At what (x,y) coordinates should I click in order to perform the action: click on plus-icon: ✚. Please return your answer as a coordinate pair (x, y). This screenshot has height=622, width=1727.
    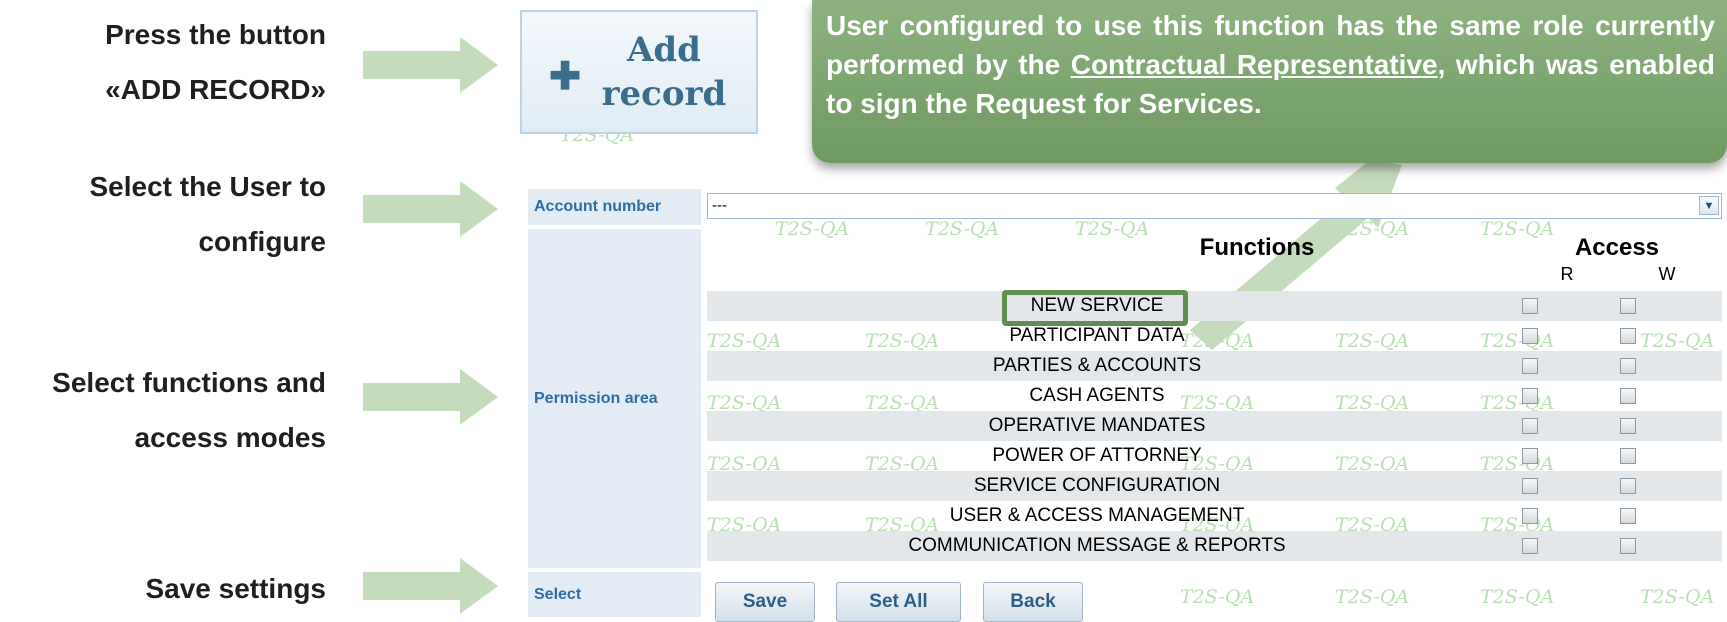
    Looking at the image, I should click on (565, 76).